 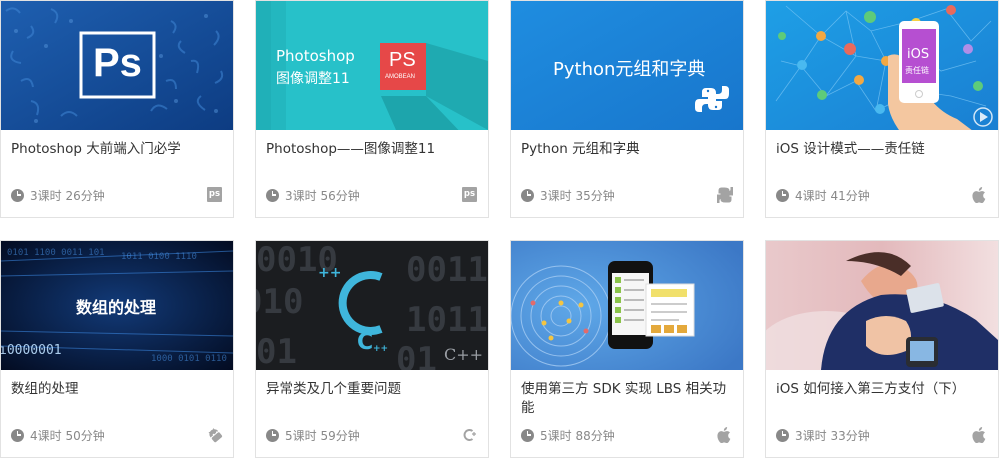 I want to click on course-card: 使用第三方 SDK 实现 LBS 相关功能 5课时 88分钟, so click(x=627, y=349).